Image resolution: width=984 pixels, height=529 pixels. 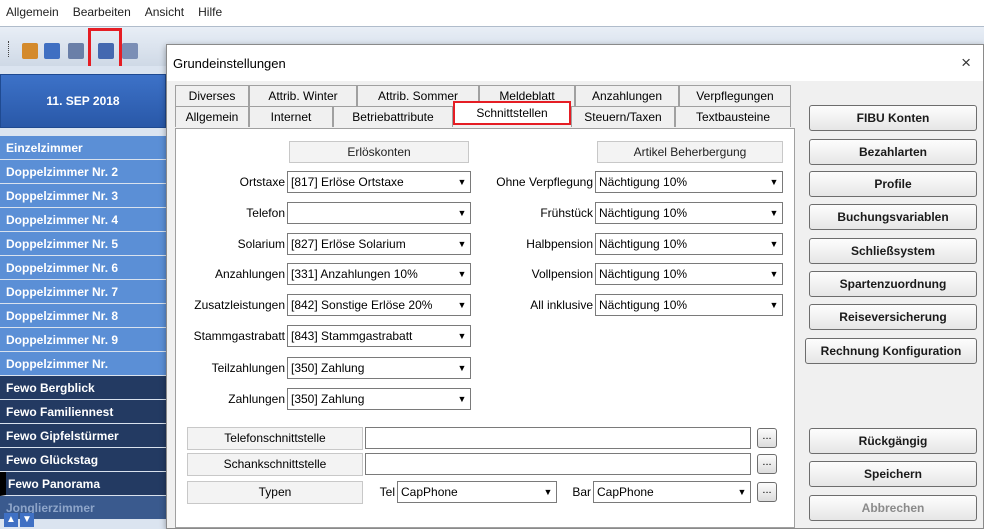 I want to click on solarium-select: [827] Erlöse Solarium ▼, so click(x=379, y=244).